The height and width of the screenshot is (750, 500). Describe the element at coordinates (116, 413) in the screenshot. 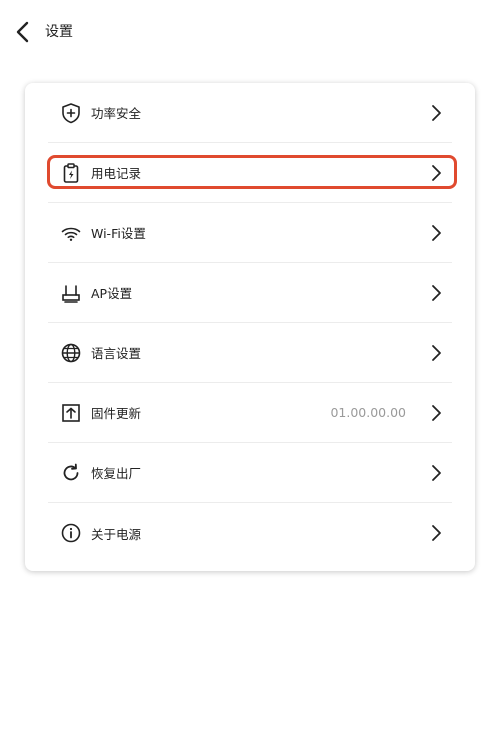

I see `settings-item-label: 固件更新` at that location.